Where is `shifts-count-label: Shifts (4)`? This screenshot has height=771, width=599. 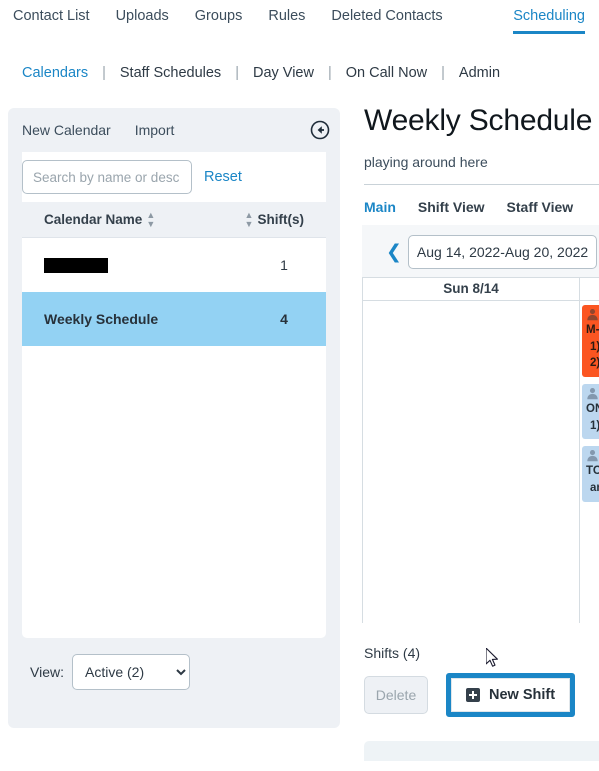 shifts-count-label: Shifts (4) is located at coordinates (392, 653).